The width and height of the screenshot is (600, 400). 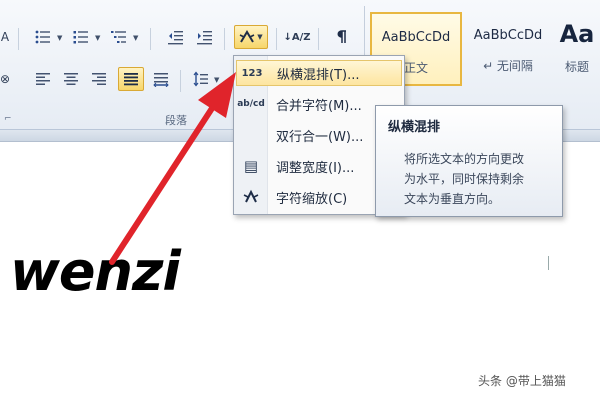 What do you see at coordinates (95, 271) in the screenshot?
I see `document-text: wenzi` at bounding box center [95, 271].